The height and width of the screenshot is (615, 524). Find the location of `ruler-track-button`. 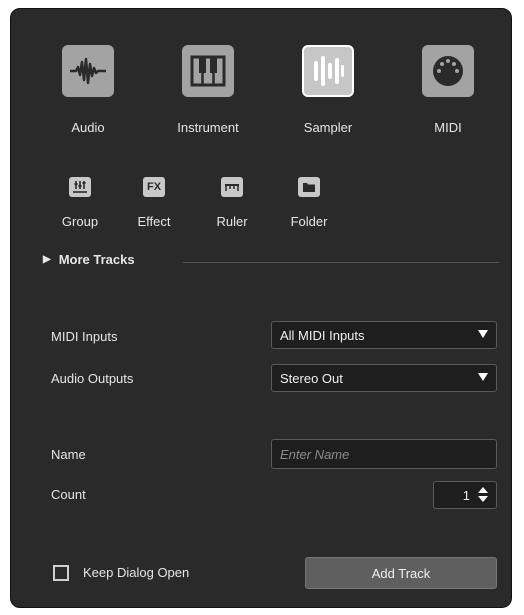

ruler-track-button is located at coordinates (232, 187).